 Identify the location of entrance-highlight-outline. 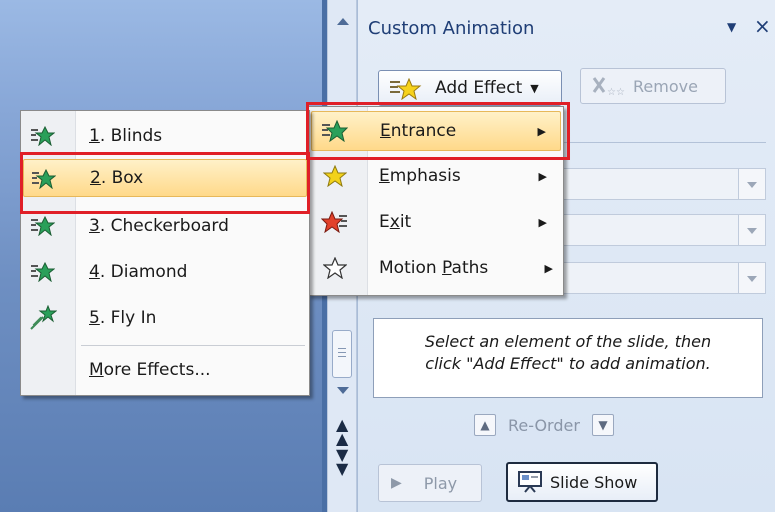
(438, 131).